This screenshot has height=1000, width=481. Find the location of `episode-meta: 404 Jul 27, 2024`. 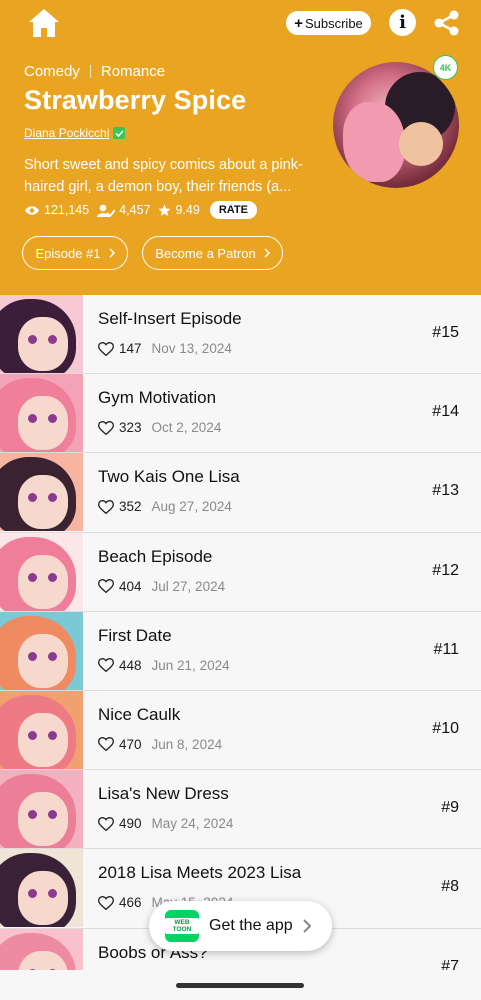

episode-meta: 404 Jul 27, 2024 is located at coordinates (161, 586).